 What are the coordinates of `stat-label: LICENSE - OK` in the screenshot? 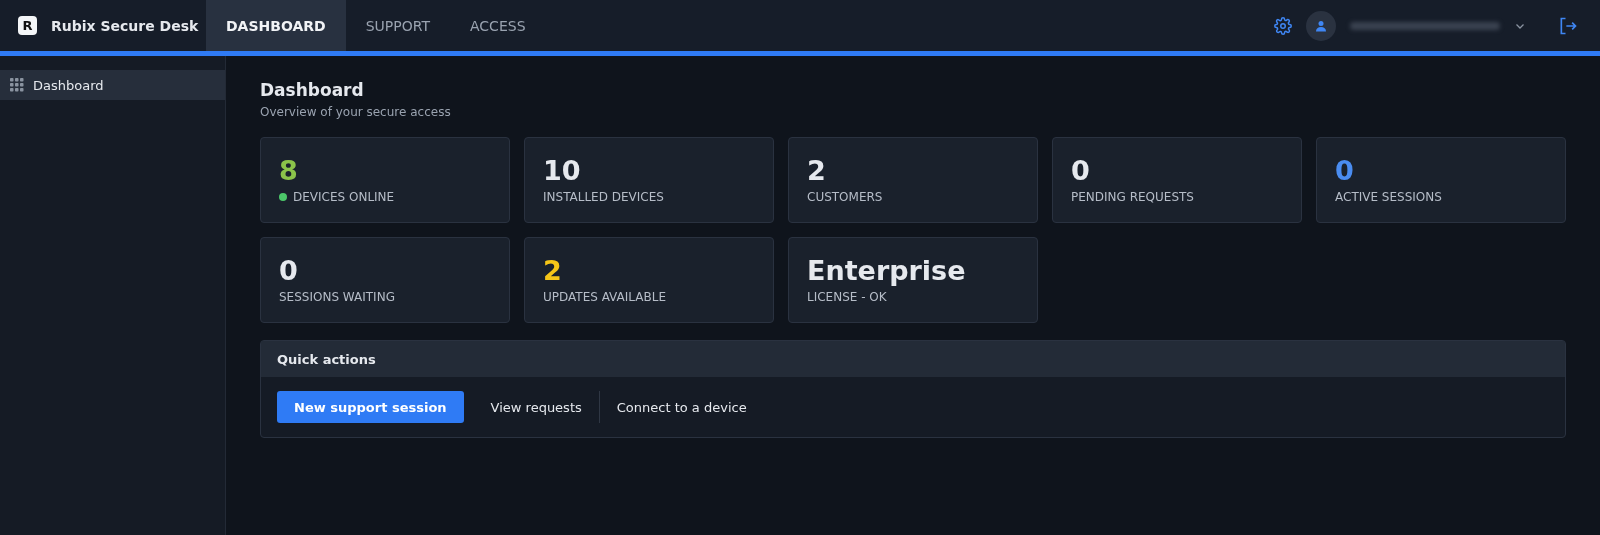 It's located at (847, 296).